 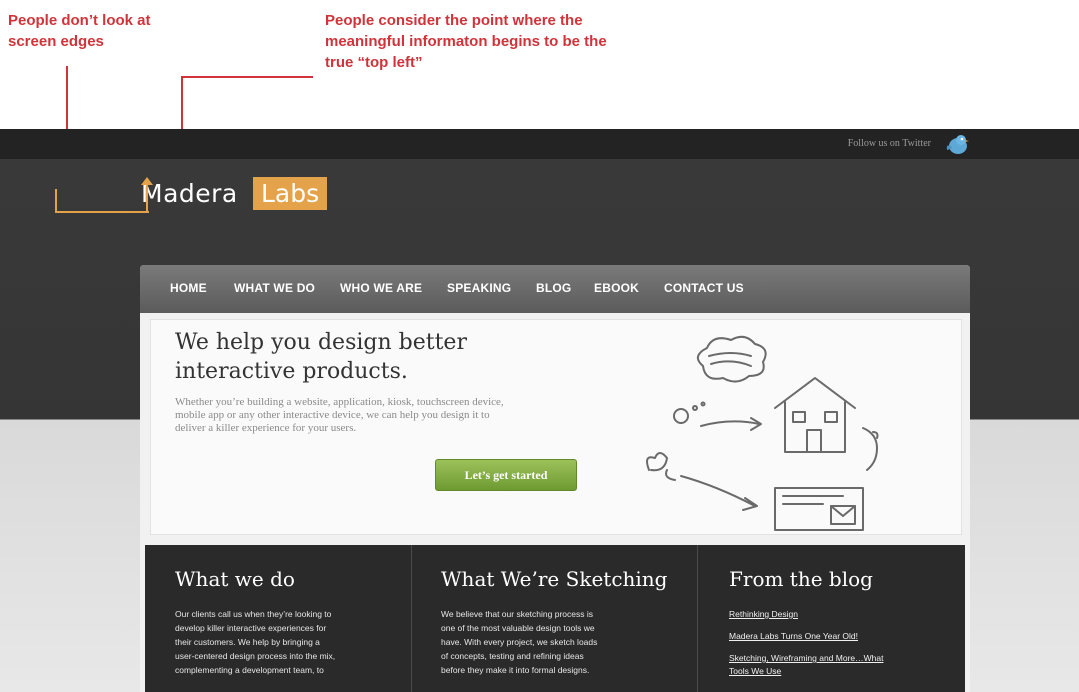 I want to click on column-body-line: one of the most valuable design tools we, so click(x=518, y=628).